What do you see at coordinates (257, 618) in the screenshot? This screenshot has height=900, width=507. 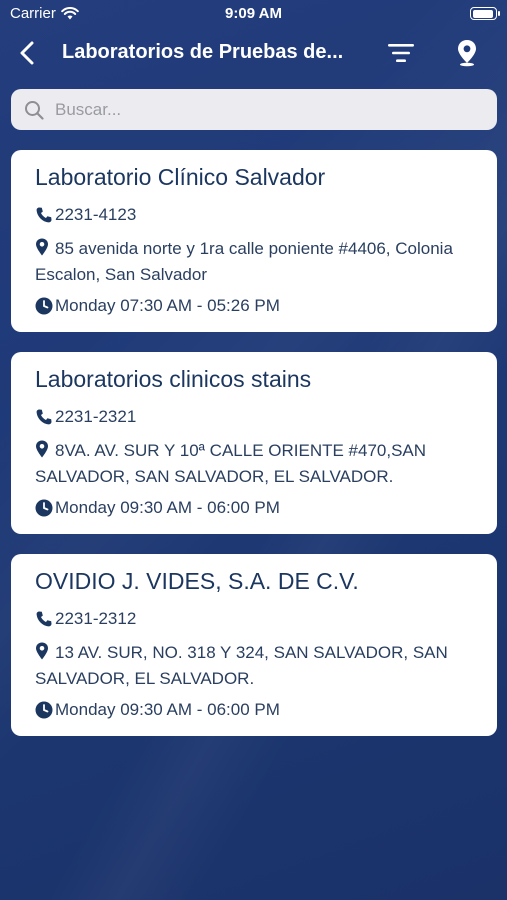 I see `lab-phone-row: 2231-2312` at bounding box center [257, 618].